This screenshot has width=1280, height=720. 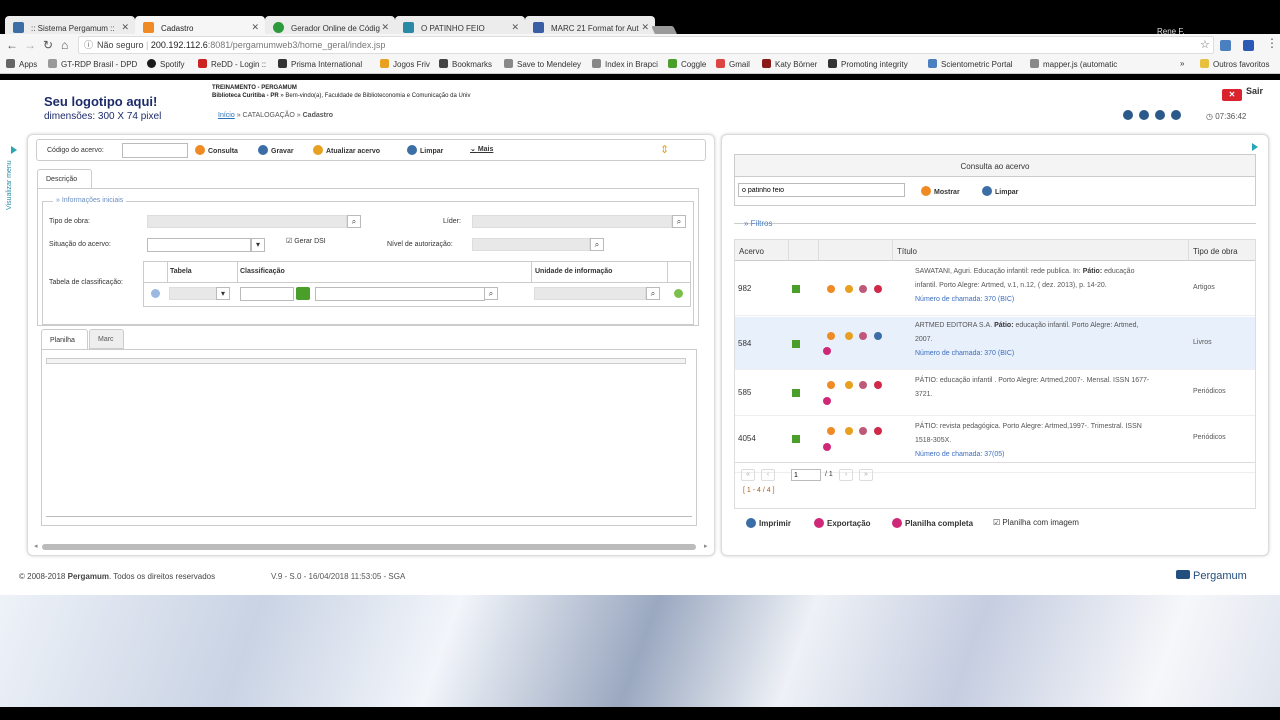 I want to click on extension-icon, so click(x=1248, y=45).